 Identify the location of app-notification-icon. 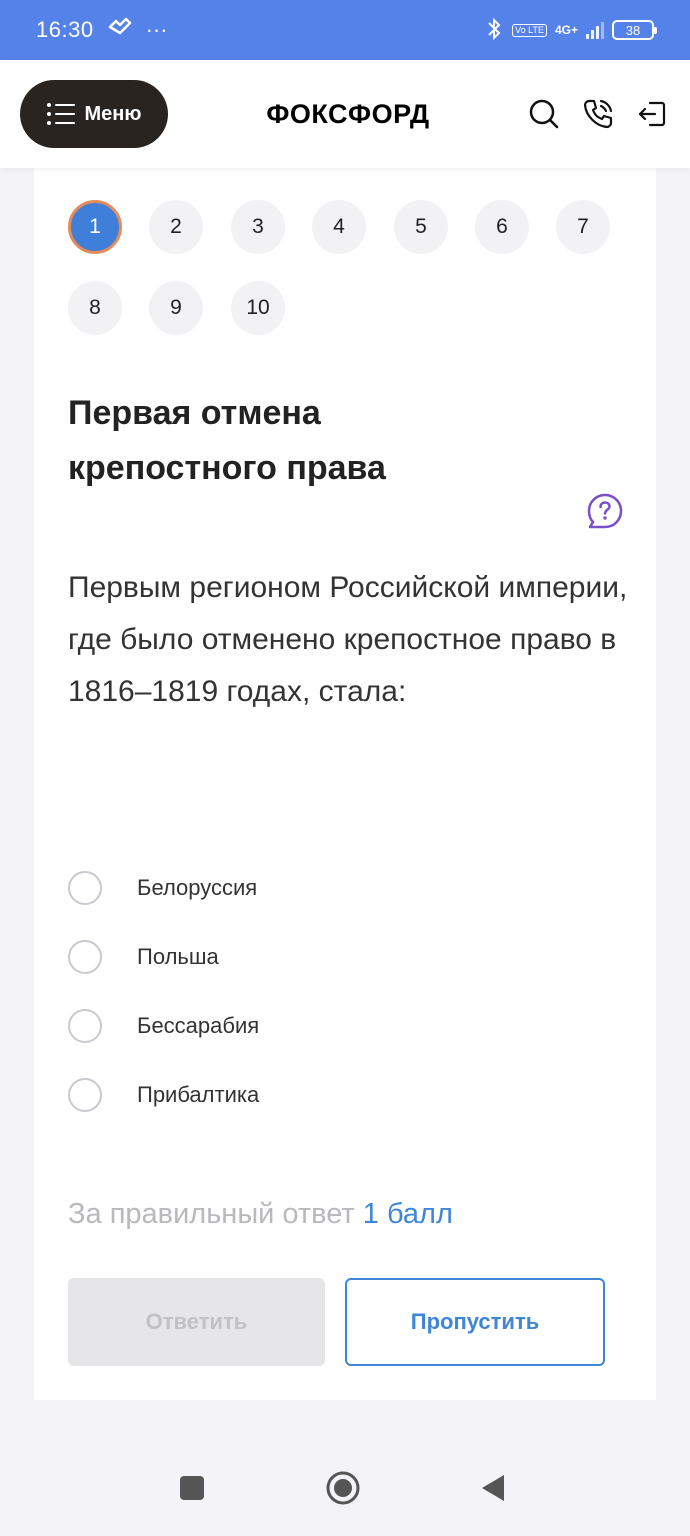
(120, 30).